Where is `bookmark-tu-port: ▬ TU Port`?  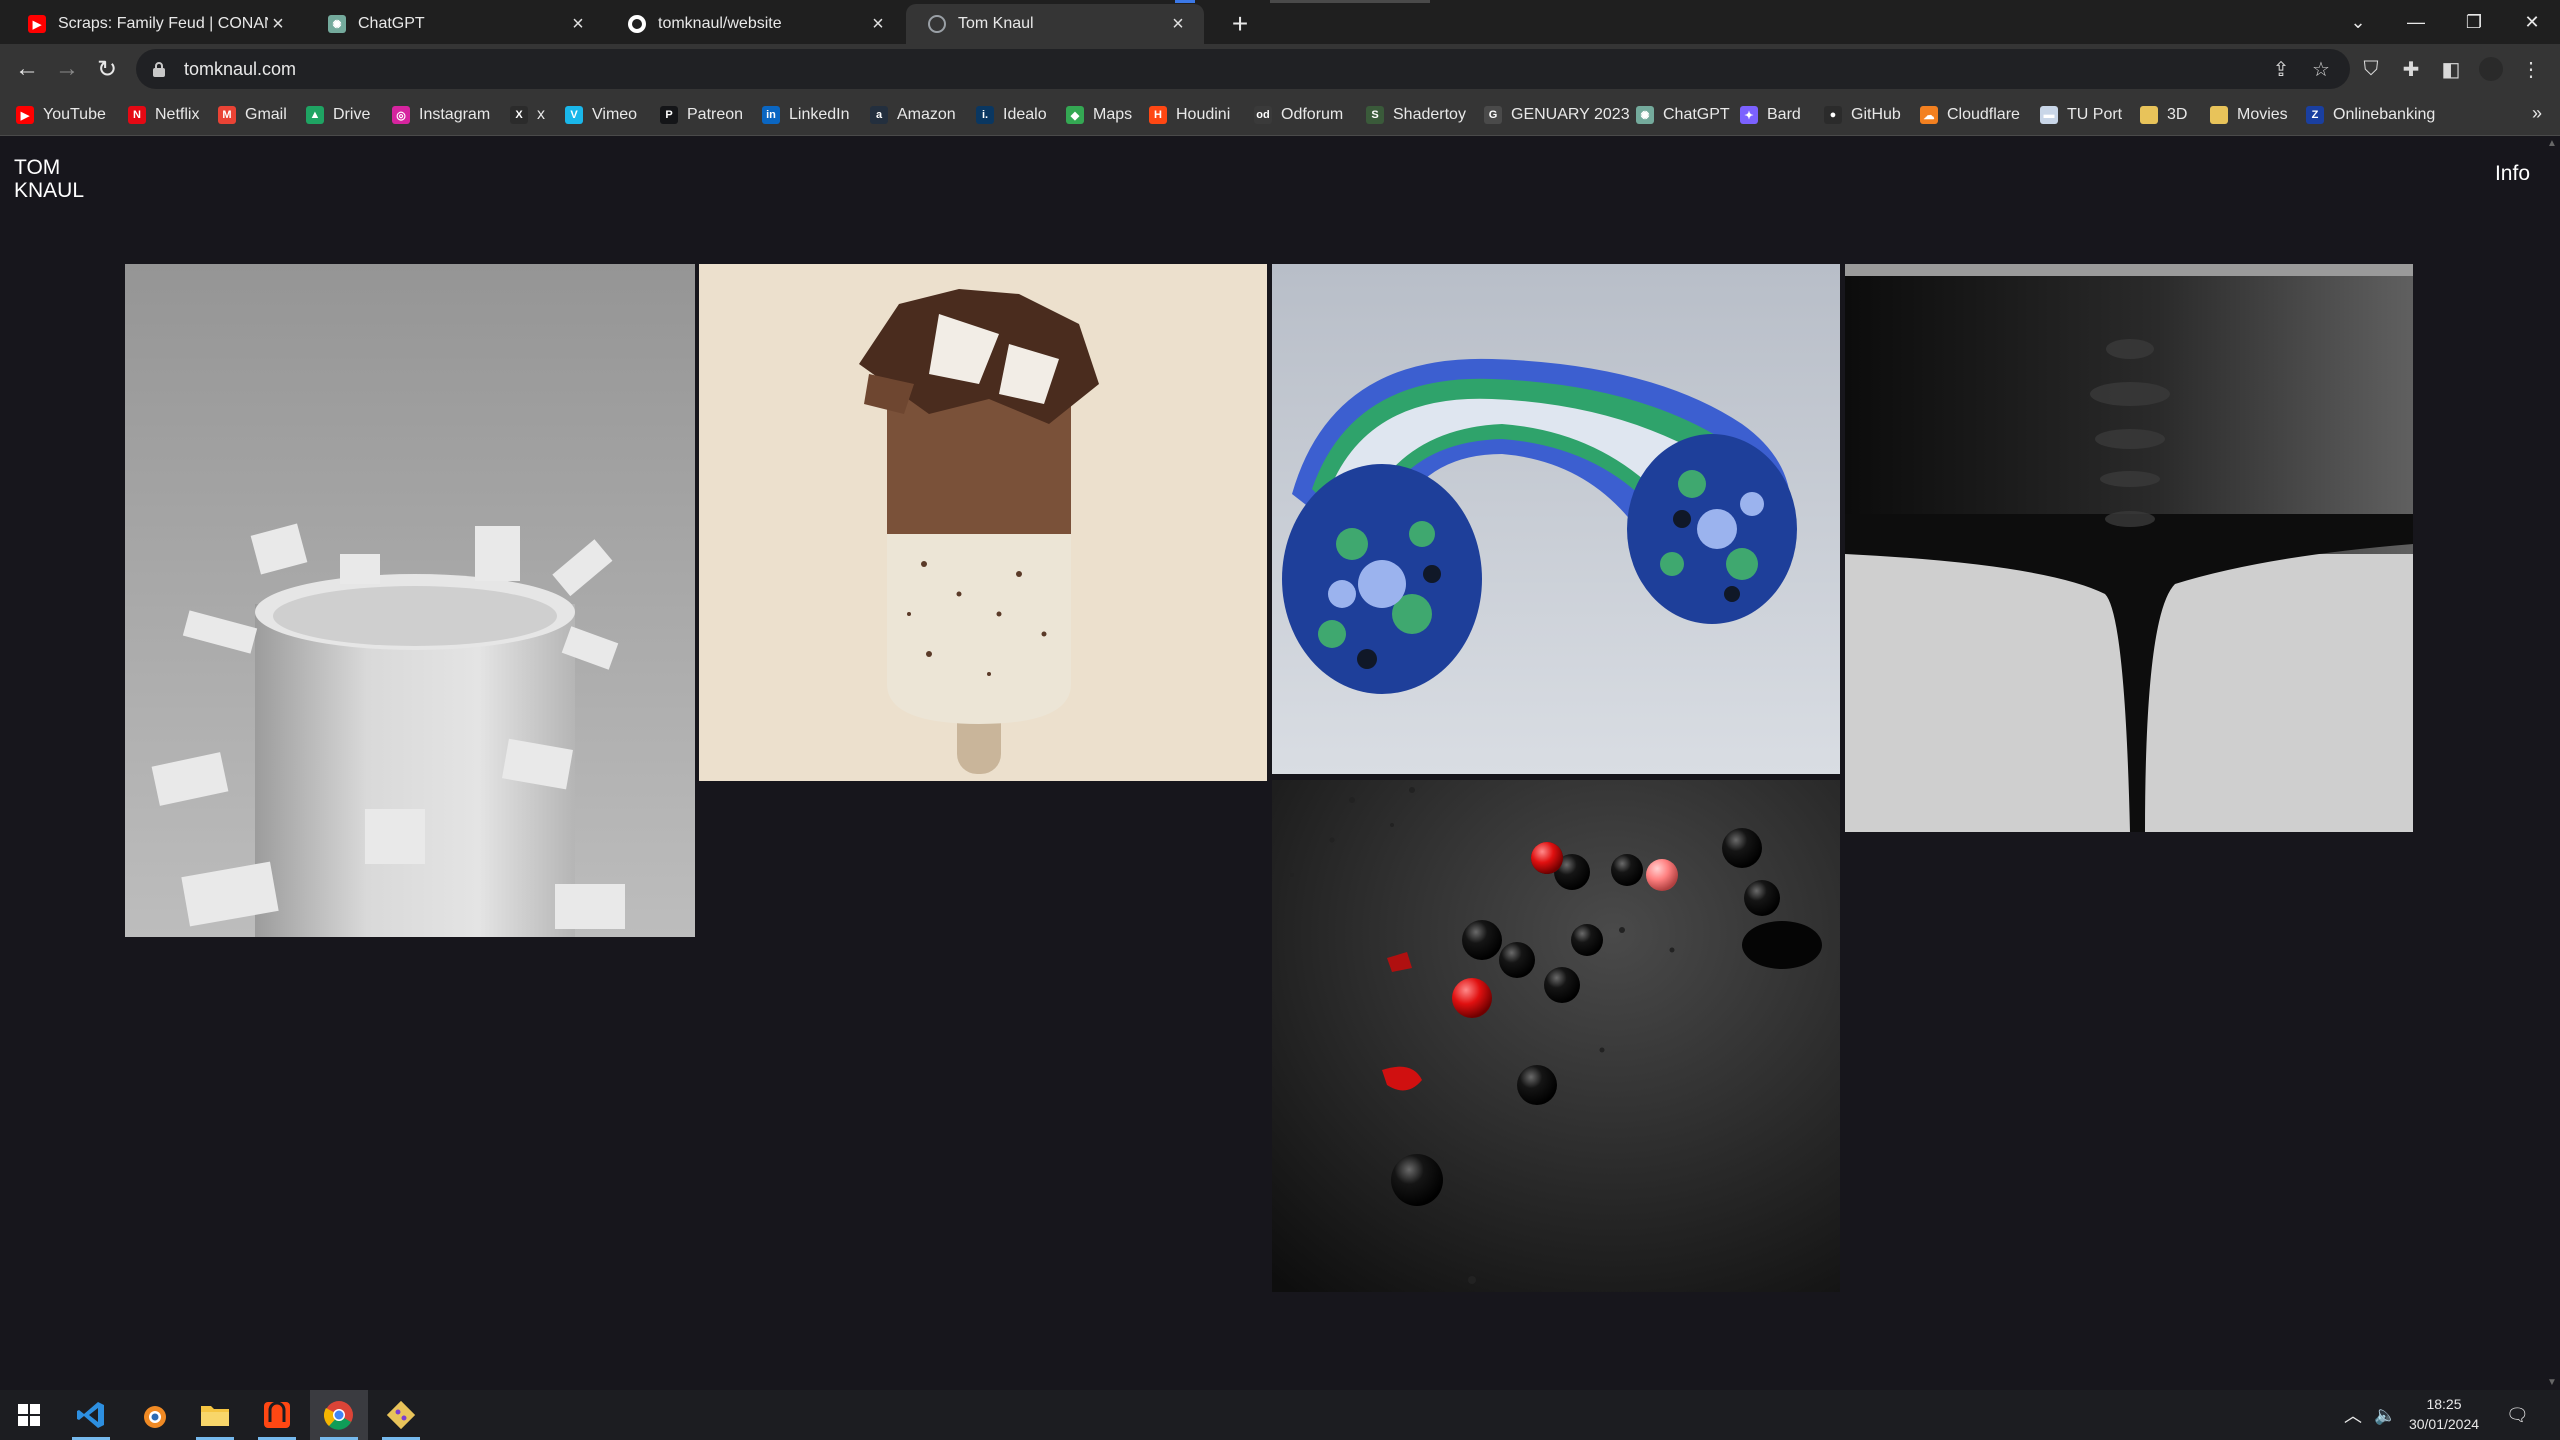
bookmark-tu-port: ▬ TU Port is located at coordinates (2081, 115).